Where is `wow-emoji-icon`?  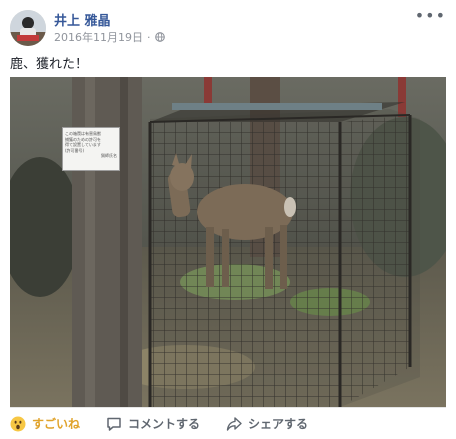
wow-emoji-icon is located at coordinates (18, 423).